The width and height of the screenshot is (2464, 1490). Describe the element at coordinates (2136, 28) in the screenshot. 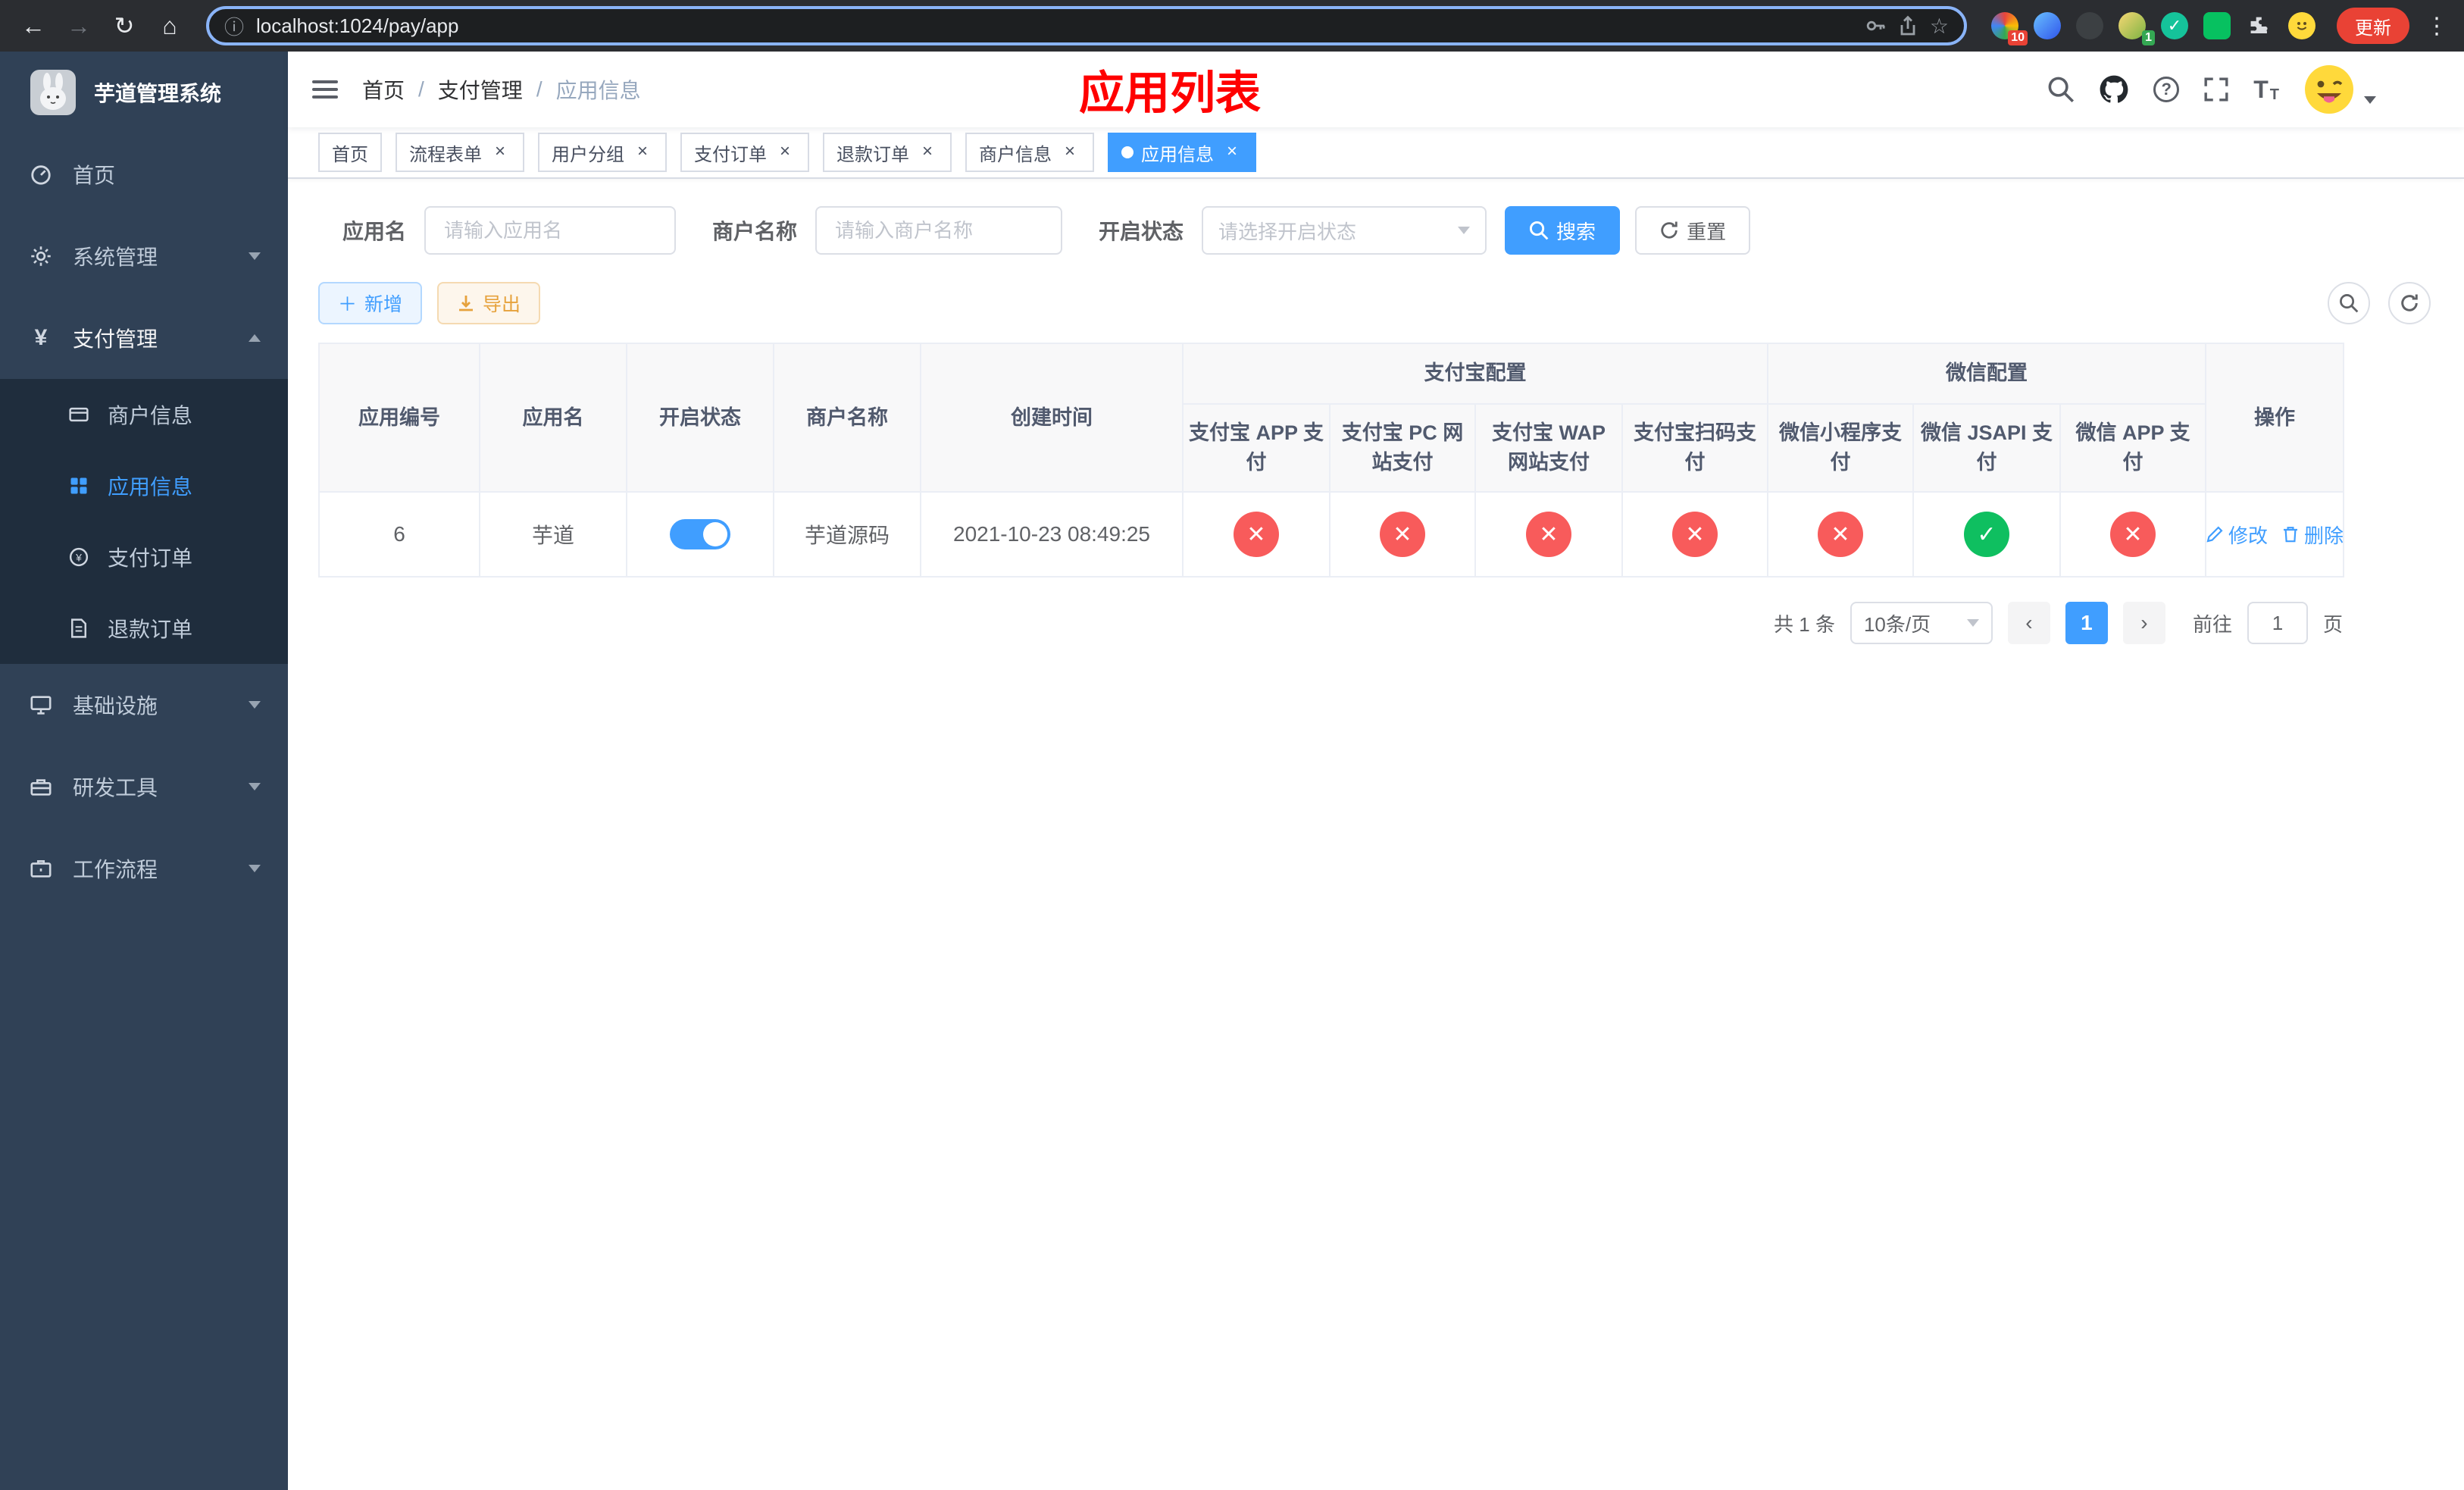

I see `extension-icon-4: 1` at that location.